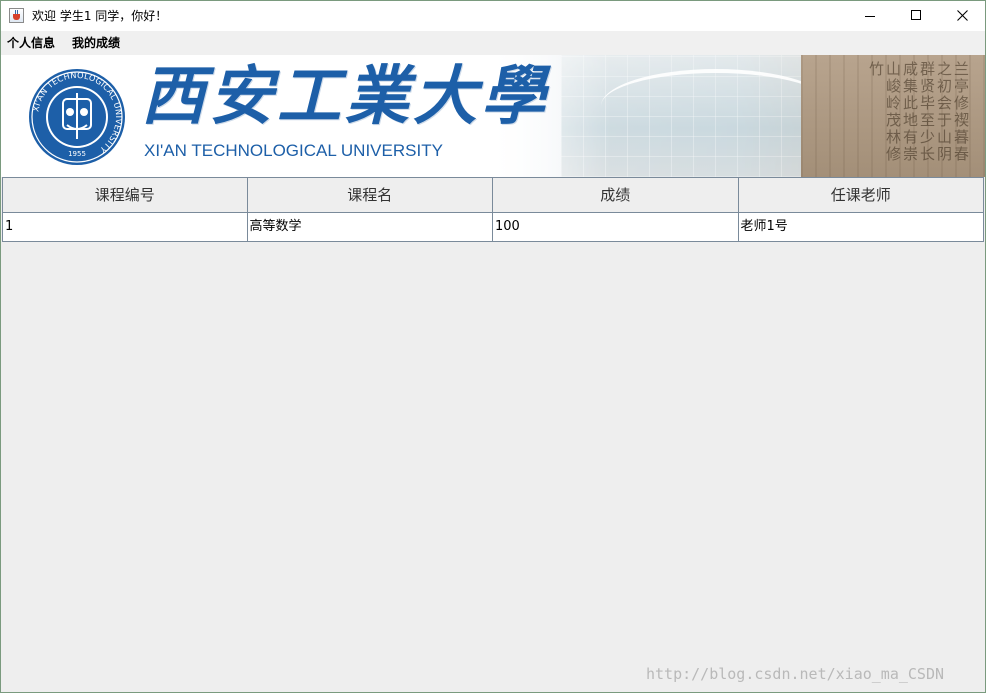  I want to click on table-row: 1 高等数学 100 老师1号, so click(493, 227).